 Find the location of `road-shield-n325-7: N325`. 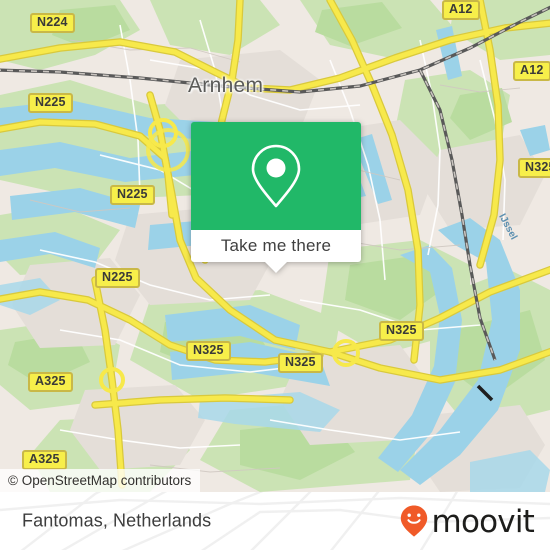

road-shield-n325-7: N325 is located at coordinates (300, 363).